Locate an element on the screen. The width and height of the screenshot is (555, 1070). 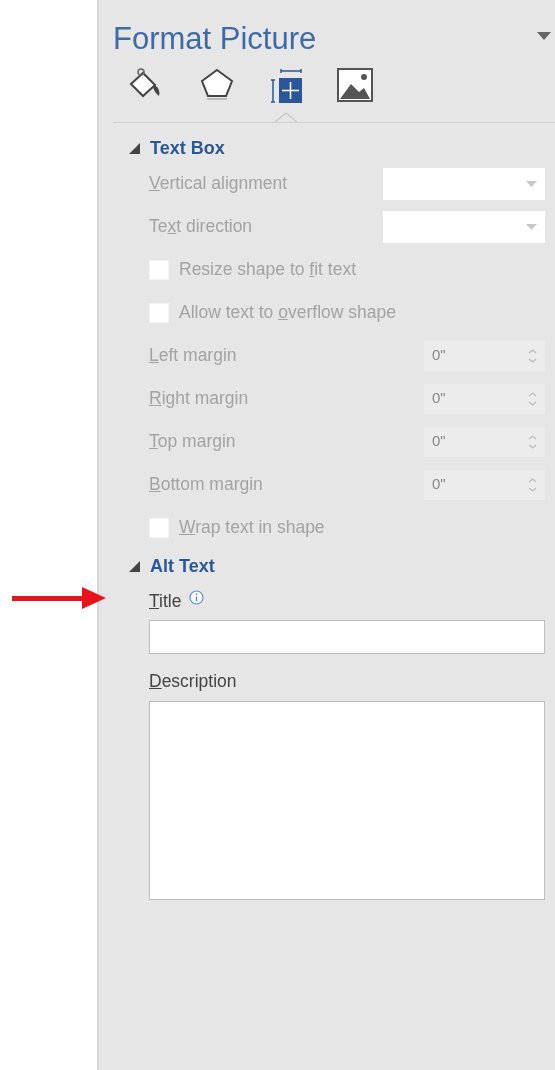
checkbox-label: Resize shape to fit text is located at coordinates (268, 270).